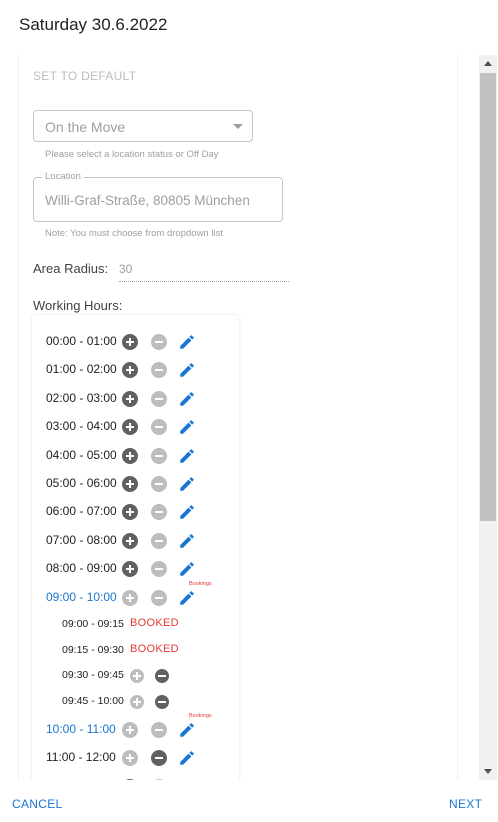 This screenshot has width=498, height=822. I want to click on hour-row-time: 08:00 - 09:00, so click(81, 568).